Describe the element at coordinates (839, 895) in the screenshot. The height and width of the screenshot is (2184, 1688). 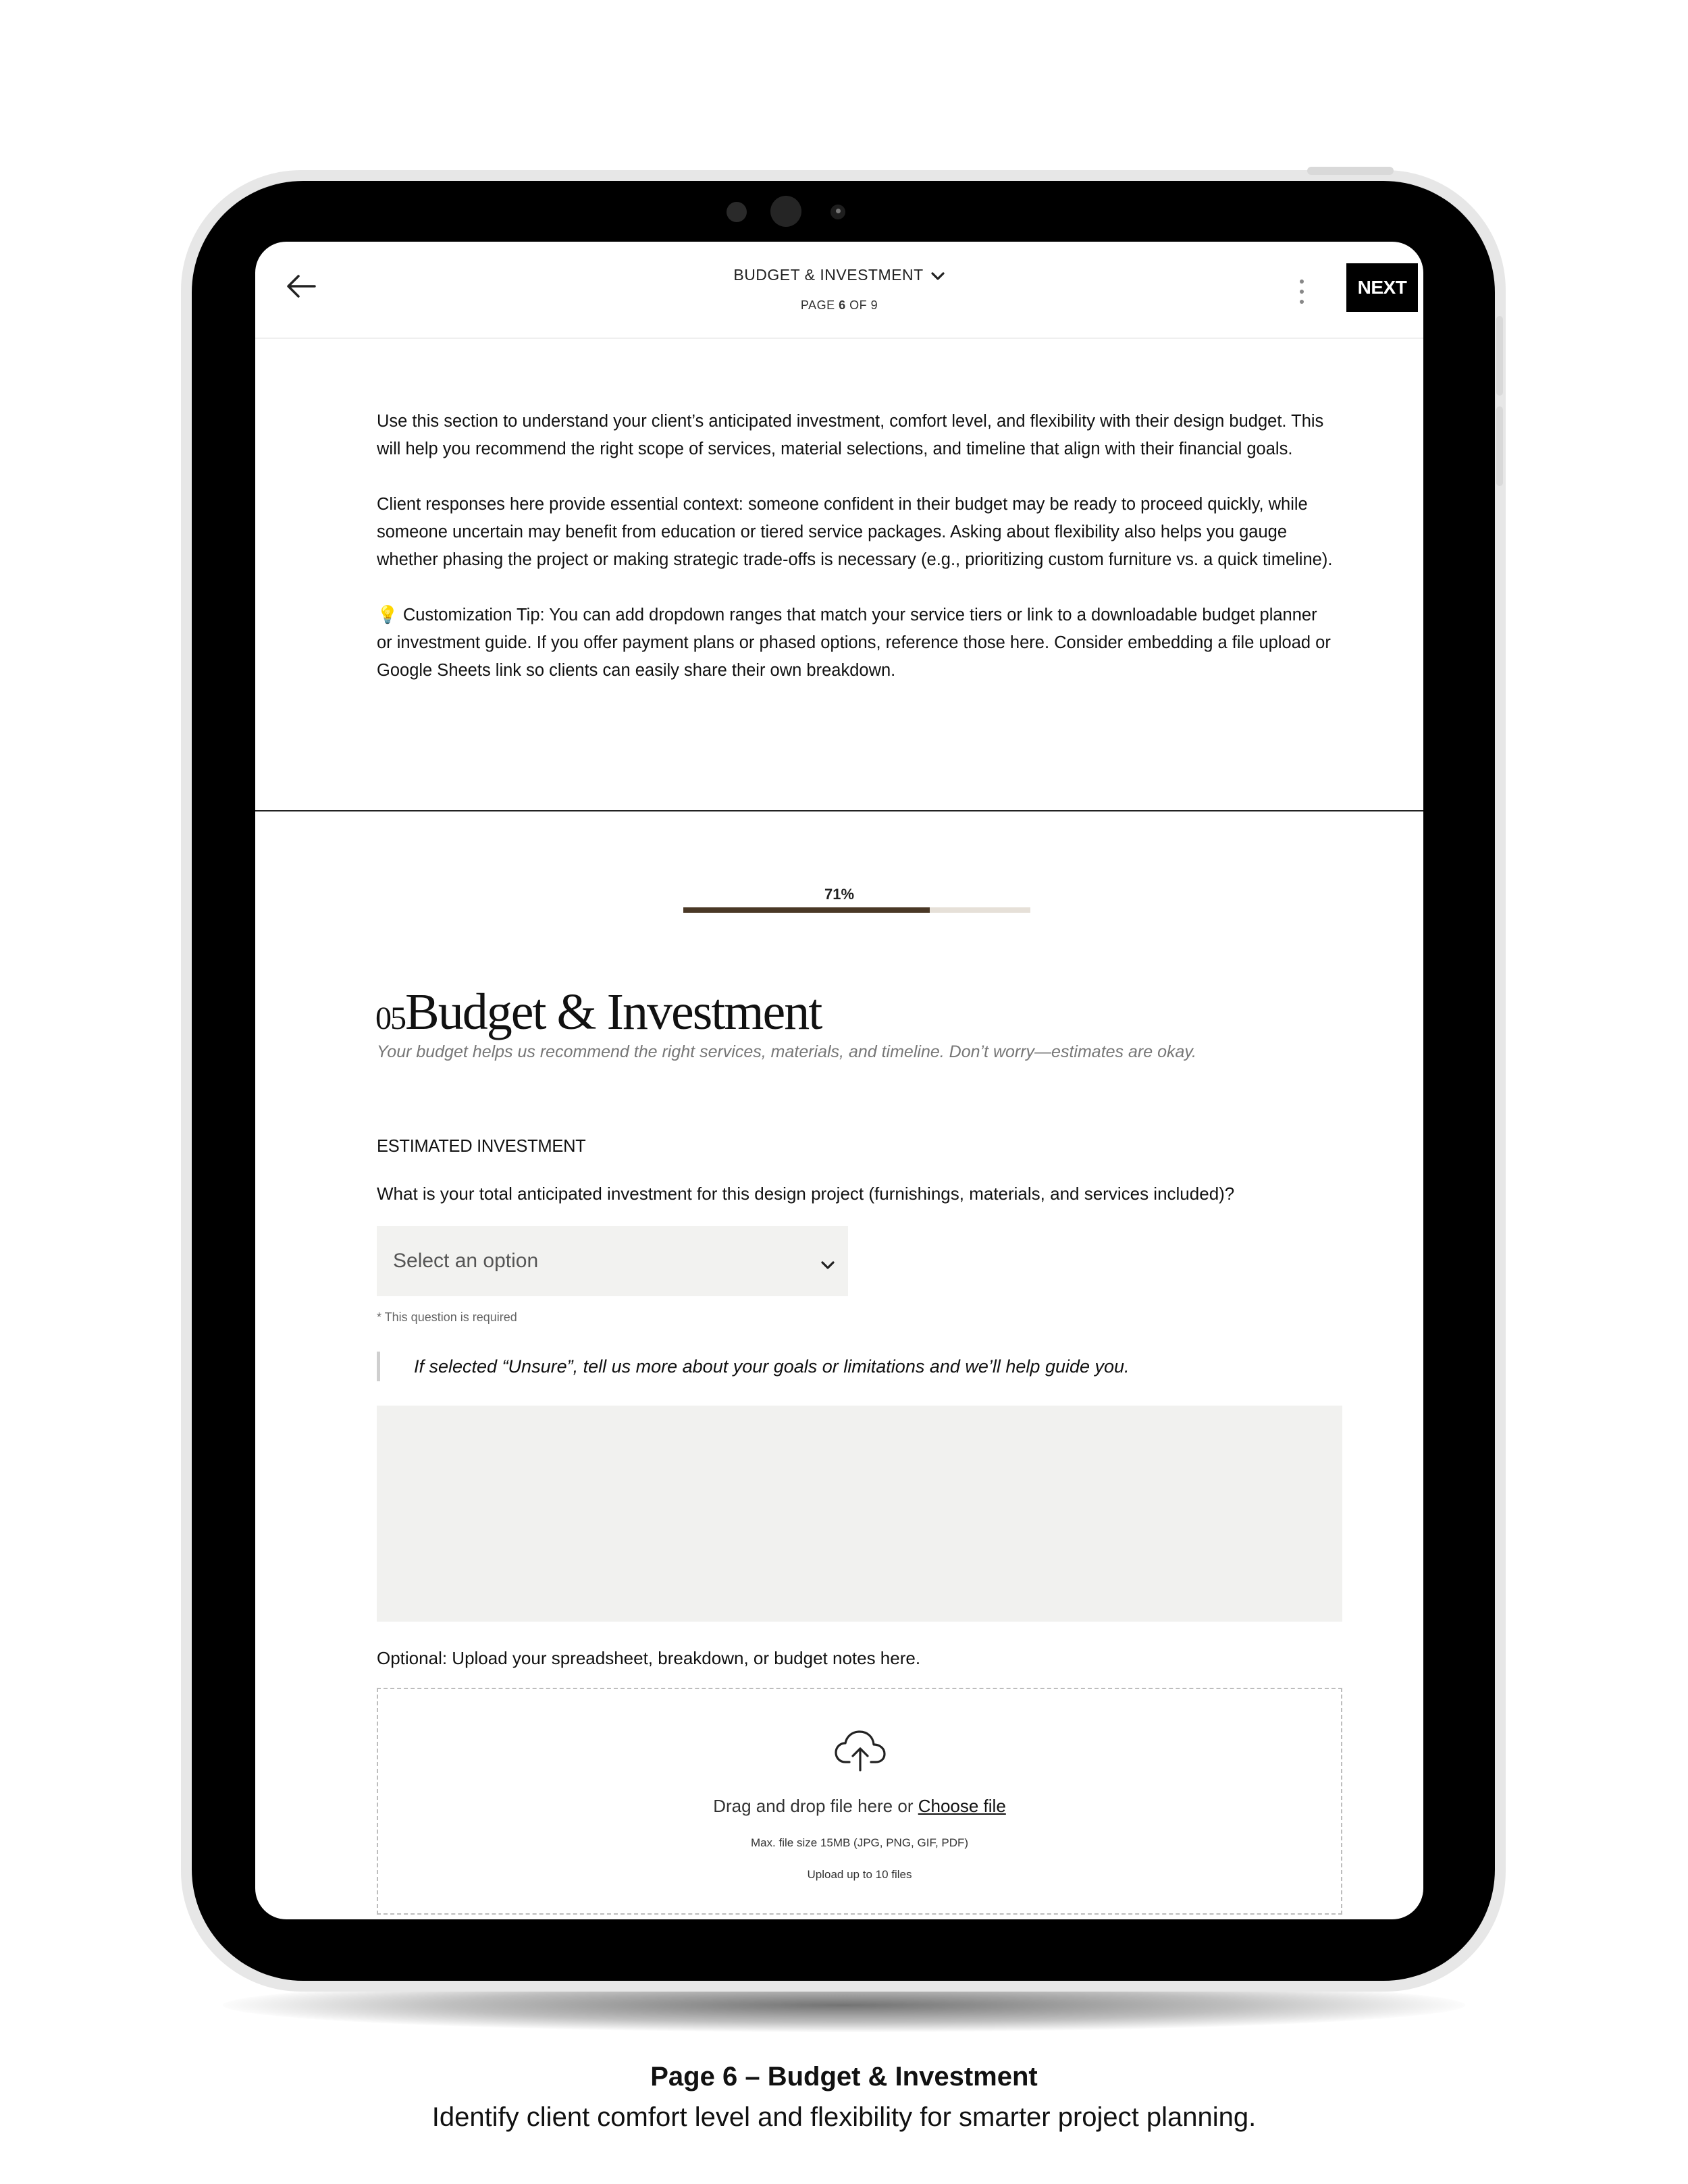
I see `progress-label: 71%` at that location.